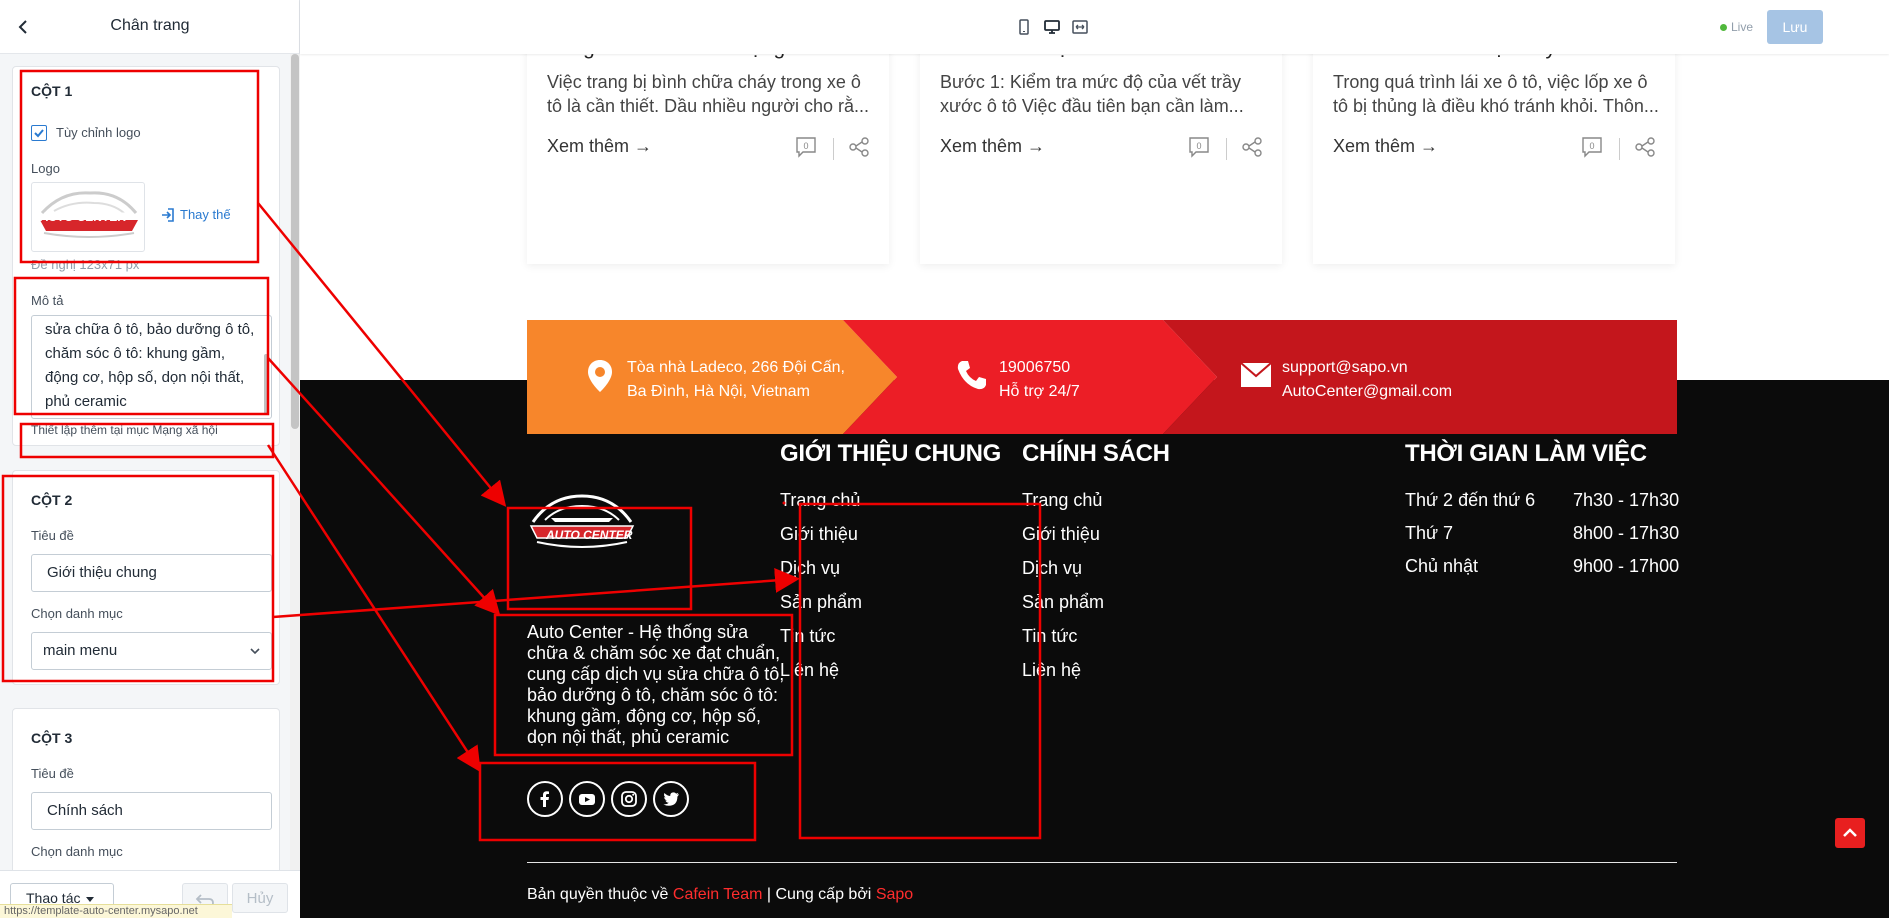 The height and width of the screenshot is (918, 1889). Describe the element at coordinates (1096, 453) in the screenshot. I see `footer-col-policy-title: CHÍNH SÁCH` at that location.